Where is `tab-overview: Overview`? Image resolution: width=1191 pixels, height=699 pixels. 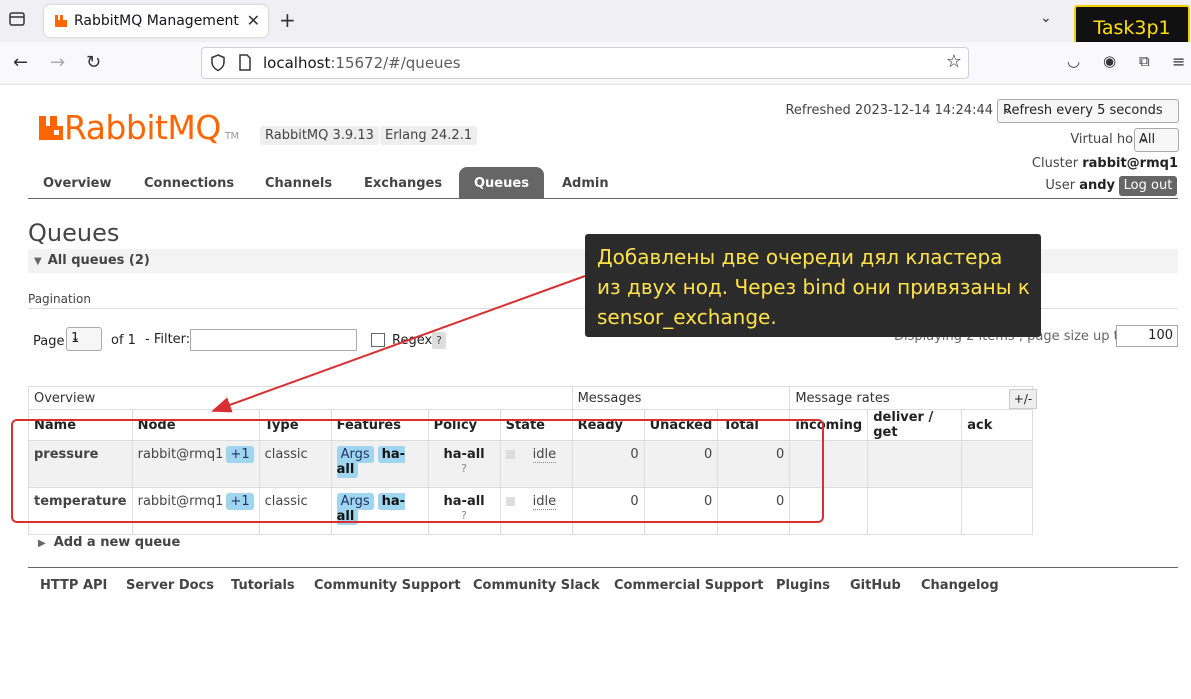
tab-overview: Overview is located at coordinates (77, 182).